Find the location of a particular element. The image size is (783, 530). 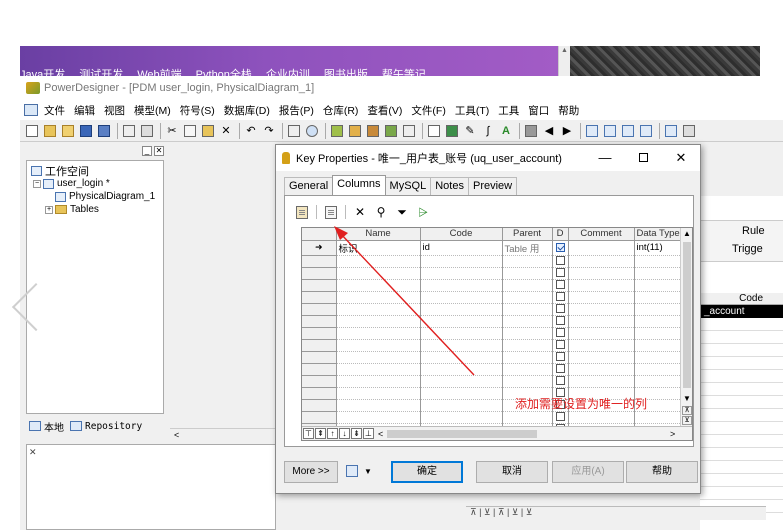

menu-view: 视图 is located at coordinates (114, 110).